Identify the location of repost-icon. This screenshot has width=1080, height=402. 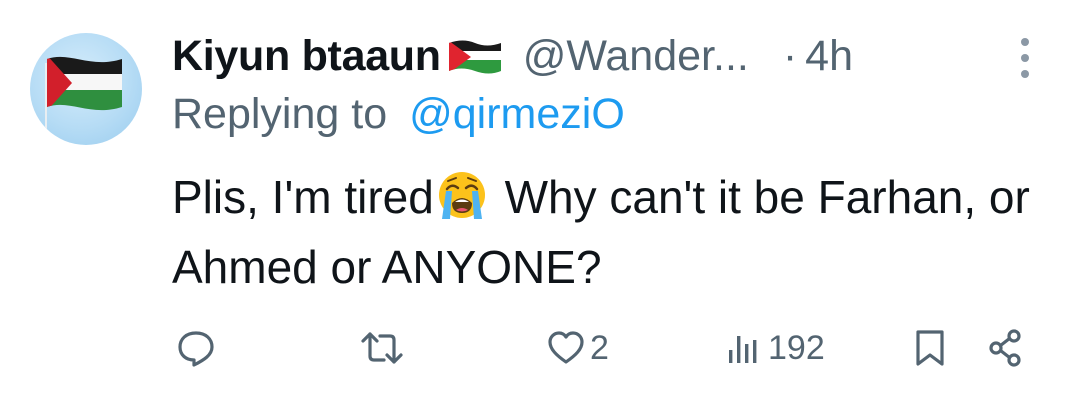
(382, 348).